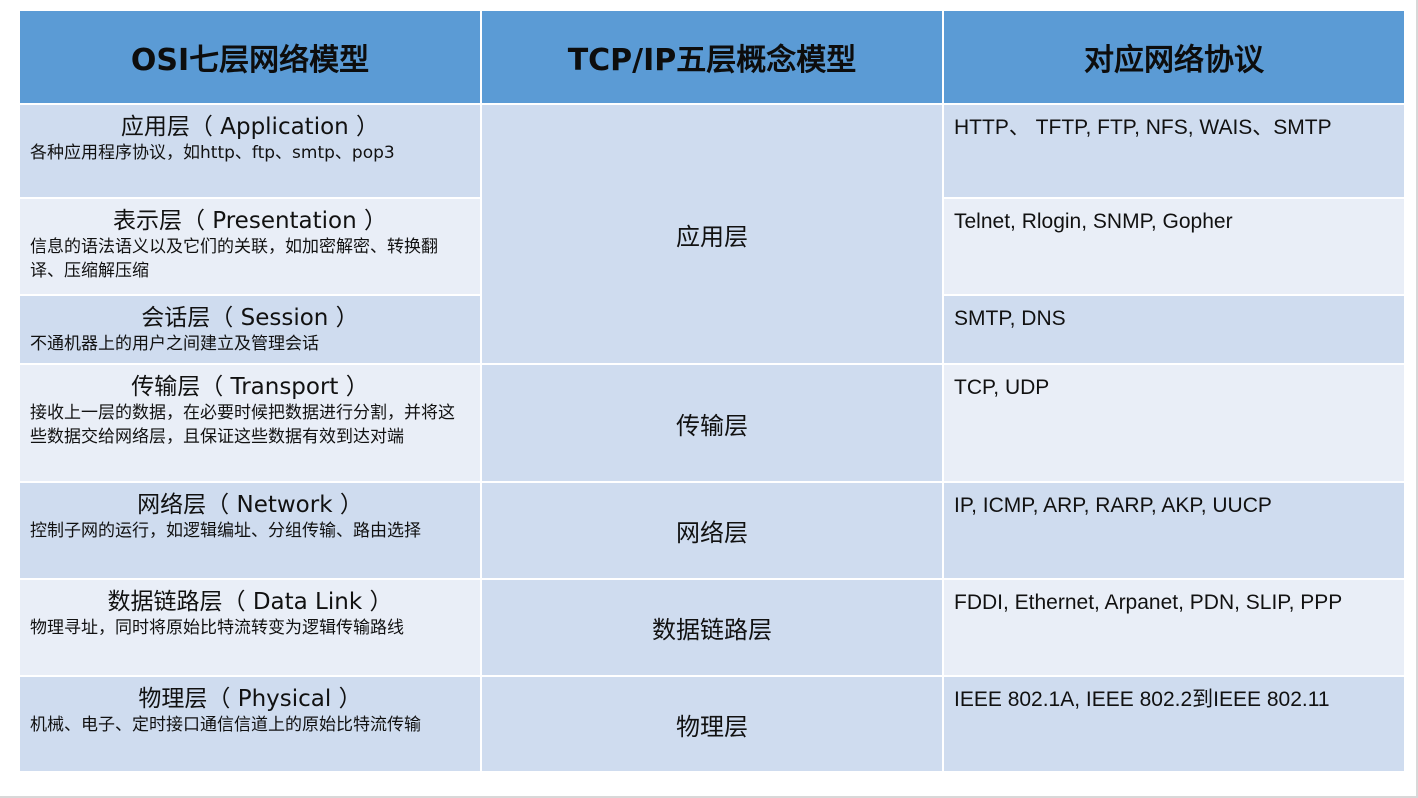 The width and height of the screenshot is (1418, 798). I want to click on osi-layer-title: 物理层（ Physical ）, so click(250, 699).